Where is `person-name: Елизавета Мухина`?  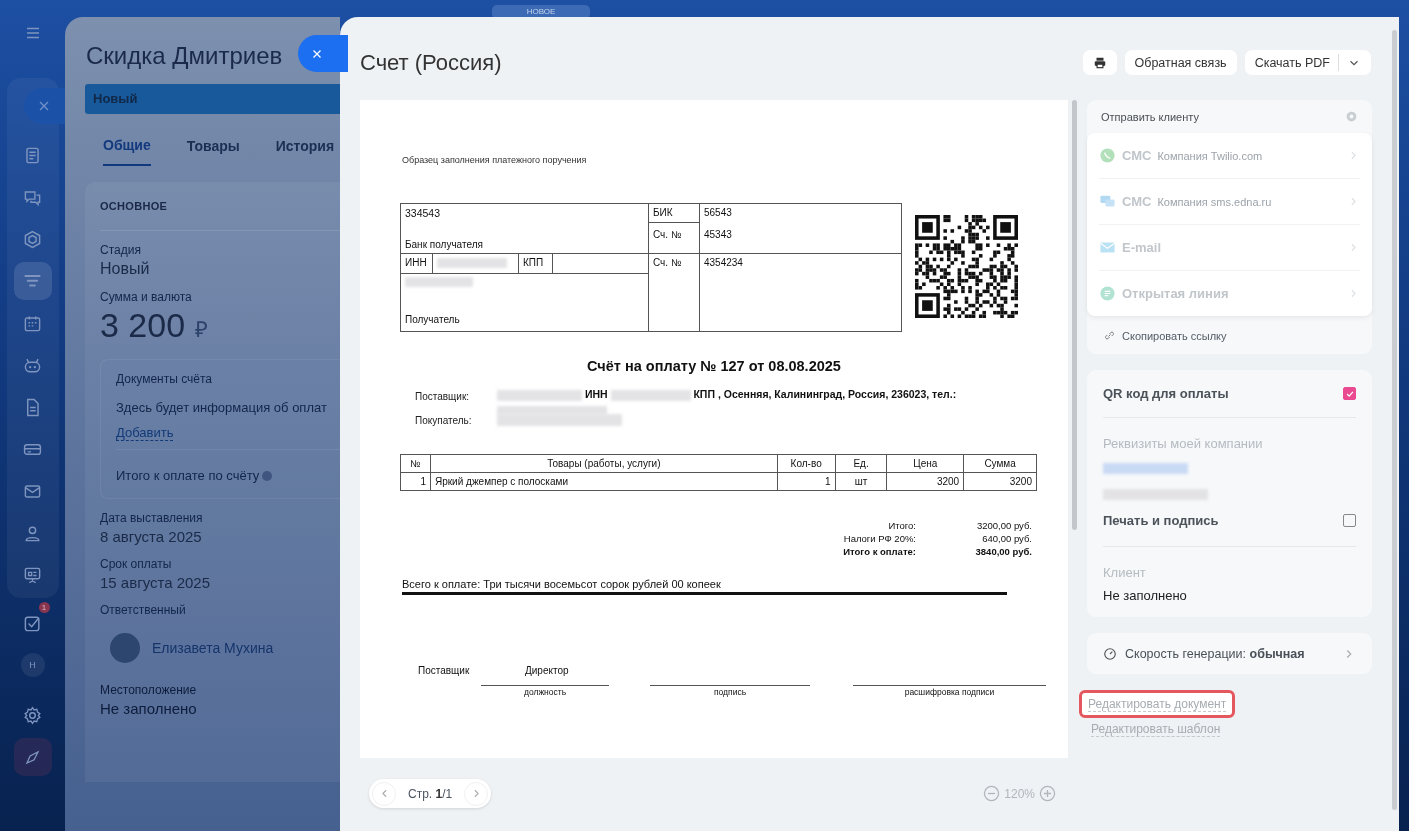
person-name: Елизавета Мухина is located at coordinates (213, 648).